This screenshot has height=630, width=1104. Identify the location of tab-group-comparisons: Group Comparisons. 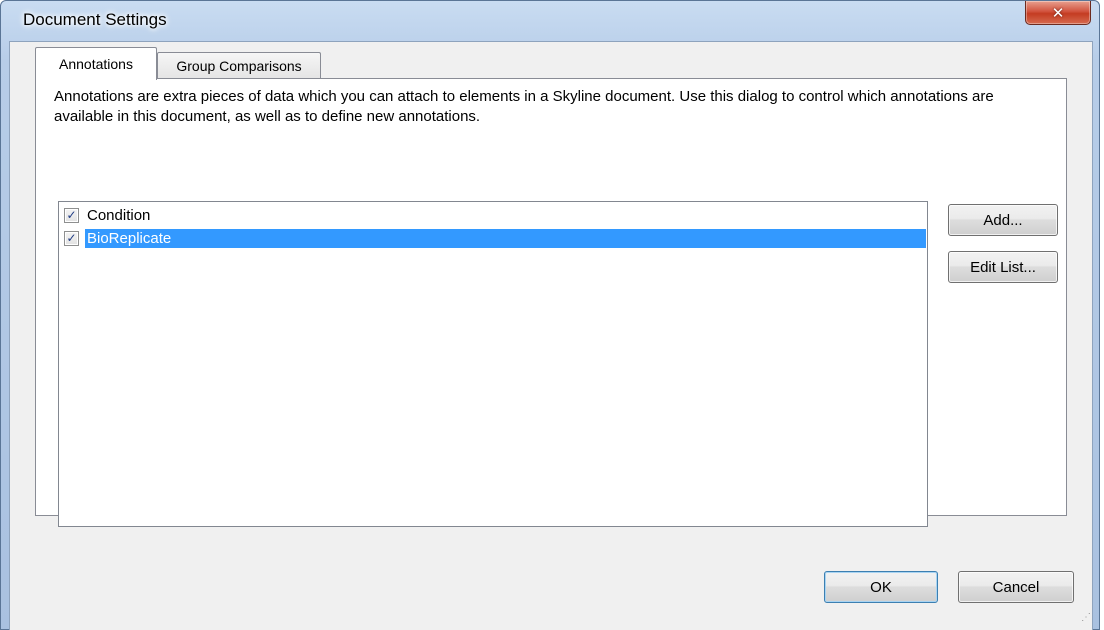
(239, 65).